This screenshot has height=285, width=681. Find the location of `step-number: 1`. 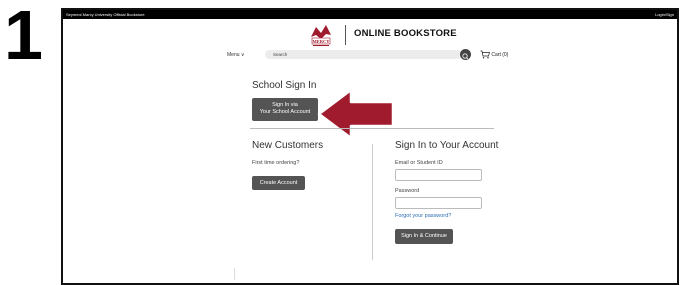

step-number: 1 is located at coordinates (23, 37).